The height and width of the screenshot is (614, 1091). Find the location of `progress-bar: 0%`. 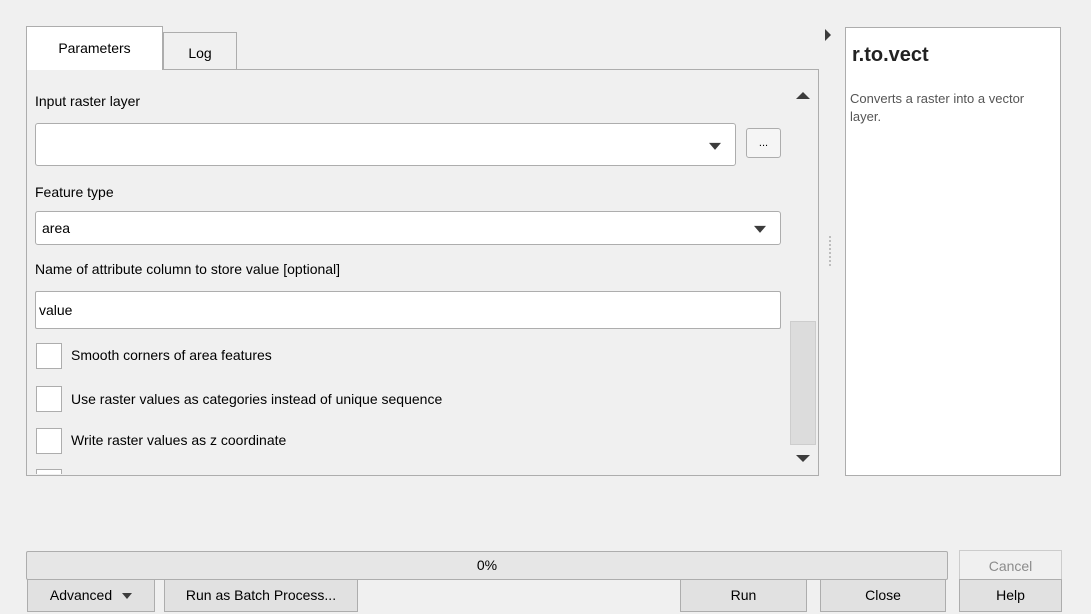

progress-bar: 0% is located at coordinates (487, 565).